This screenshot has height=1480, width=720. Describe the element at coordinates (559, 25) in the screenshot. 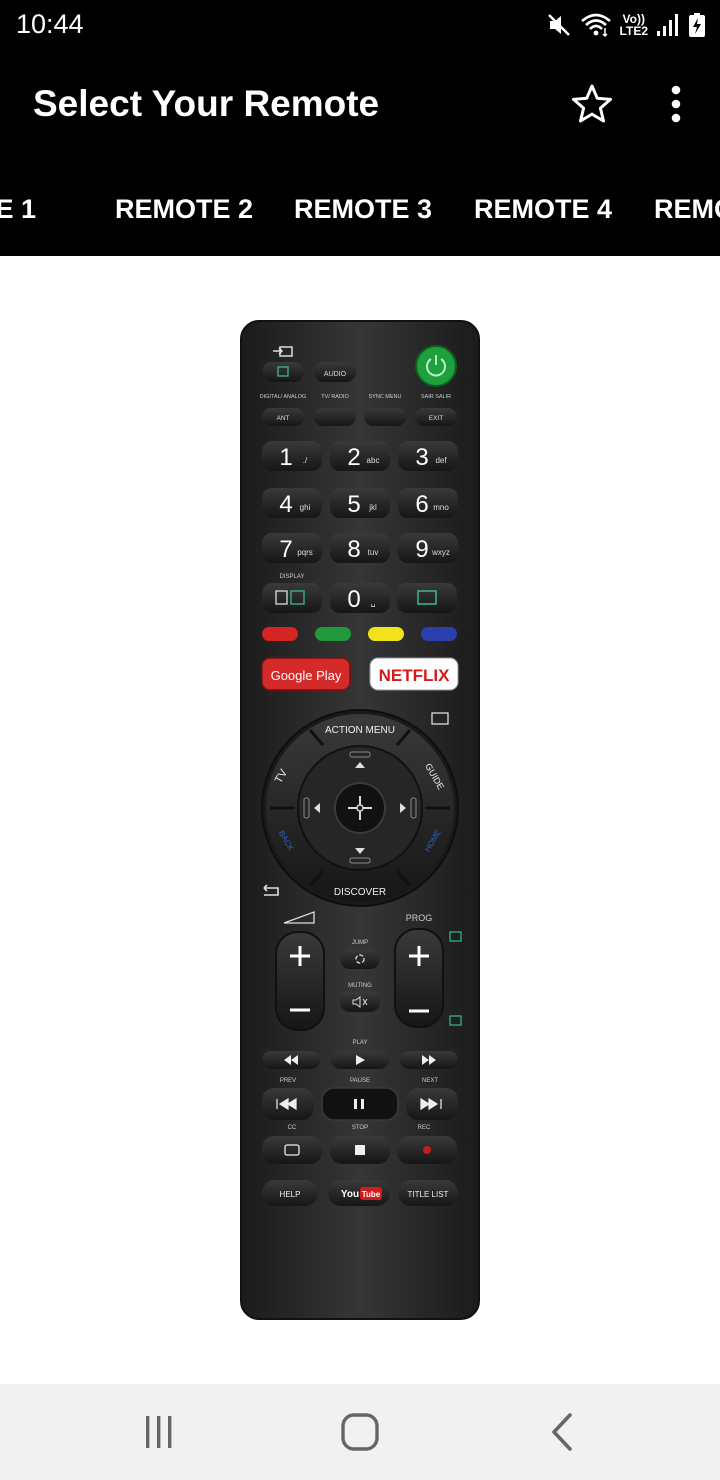

I see `mute-icon` at that location.